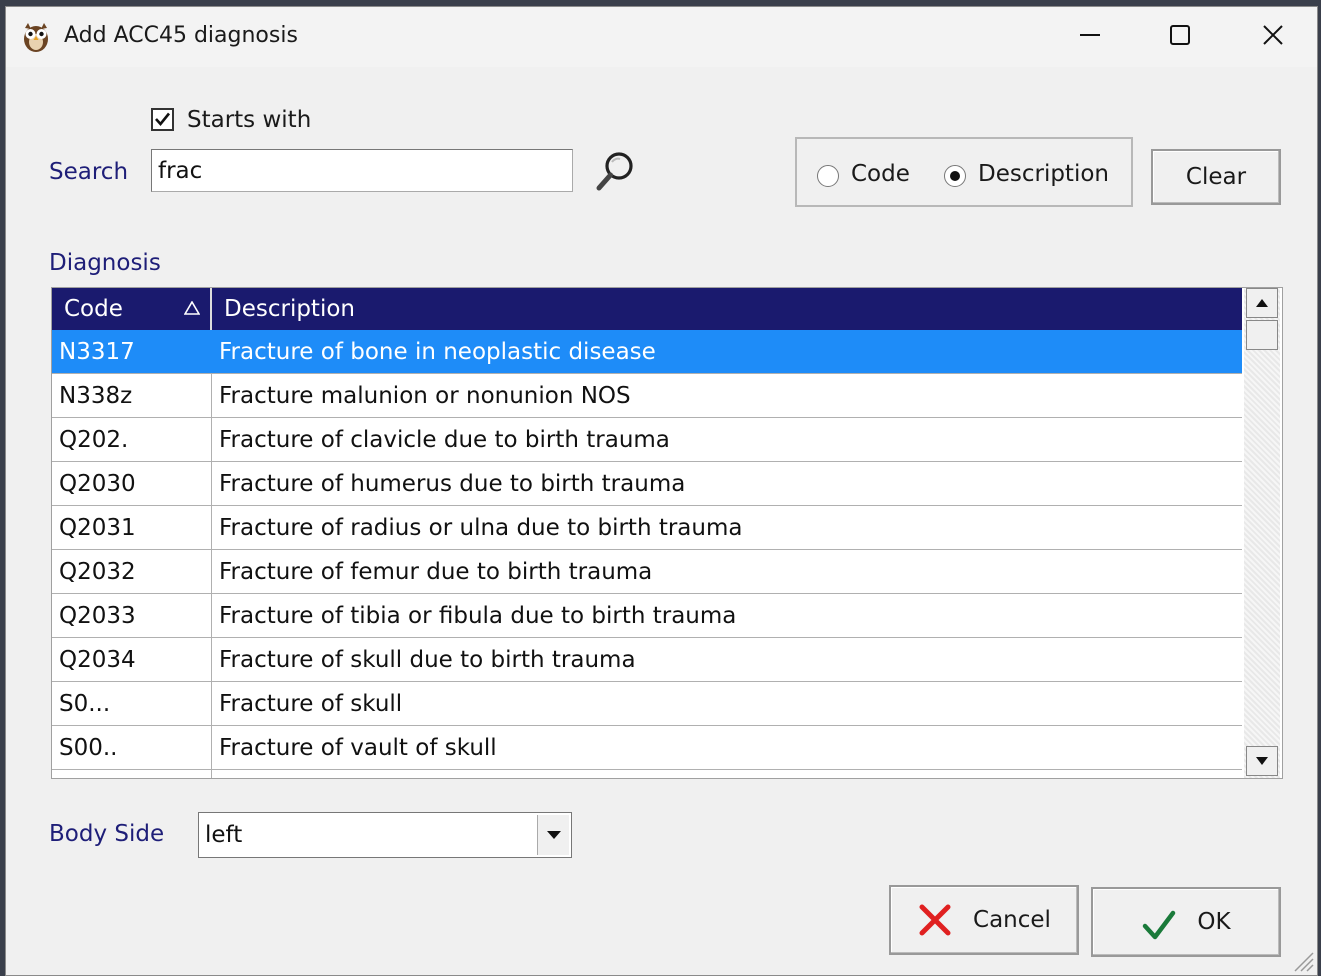 This screenshot has height=976, width=1321. Describe the element at coordinates (647, 704) in the screenshot. I see `table-row: S0... Fracture of skull` at that location.